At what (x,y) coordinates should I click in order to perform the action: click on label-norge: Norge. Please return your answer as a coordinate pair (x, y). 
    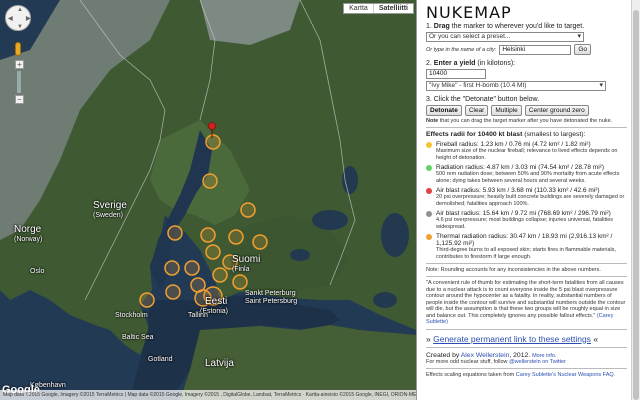
    Looking at the image, I should click on (28, 229).